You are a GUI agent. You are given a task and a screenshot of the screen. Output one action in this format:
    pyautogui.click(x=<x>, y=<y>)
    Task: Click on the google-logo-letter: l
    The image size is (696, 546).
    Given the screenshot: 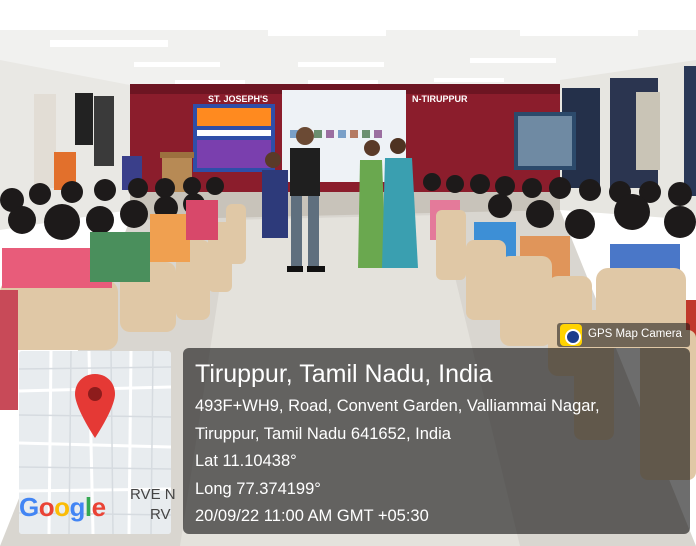 What is the action you would take?
    pyautogui.click(x=88, y=507)
    